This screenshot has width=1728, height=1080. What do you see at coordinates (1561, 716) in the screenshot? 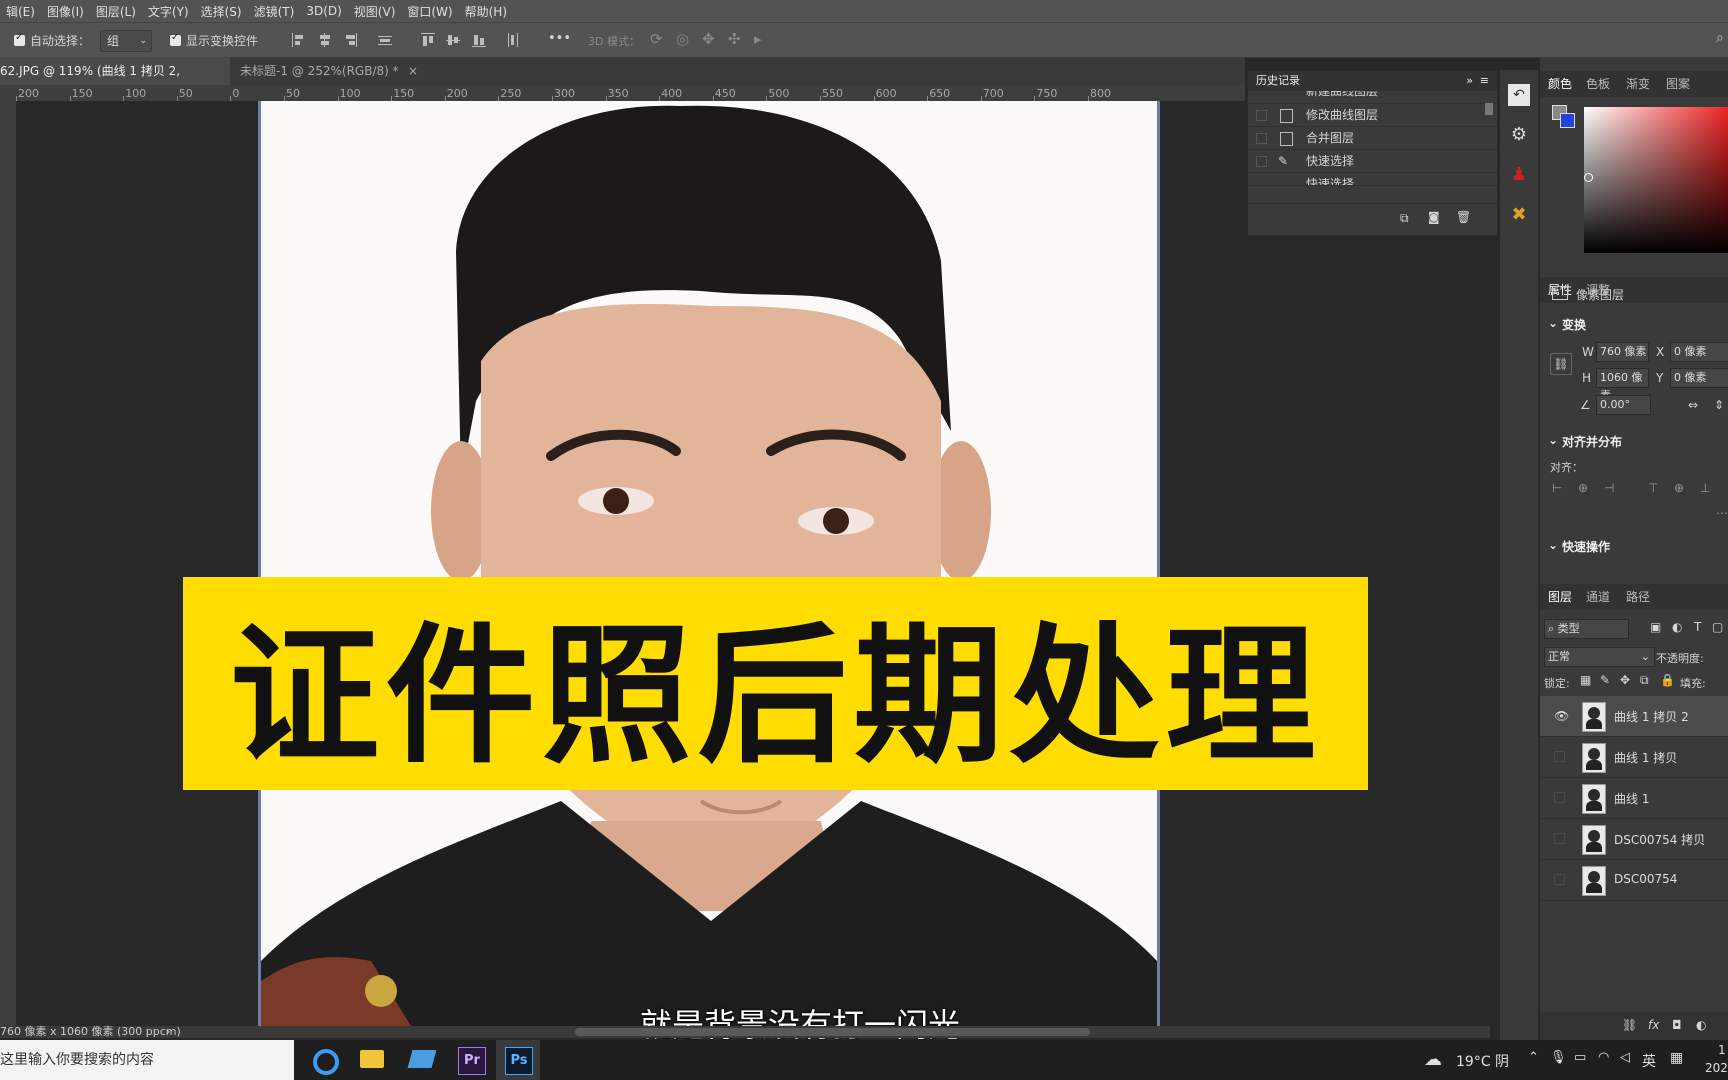
I see `eye-icon: 👁` at bounding box center [1561, 716].